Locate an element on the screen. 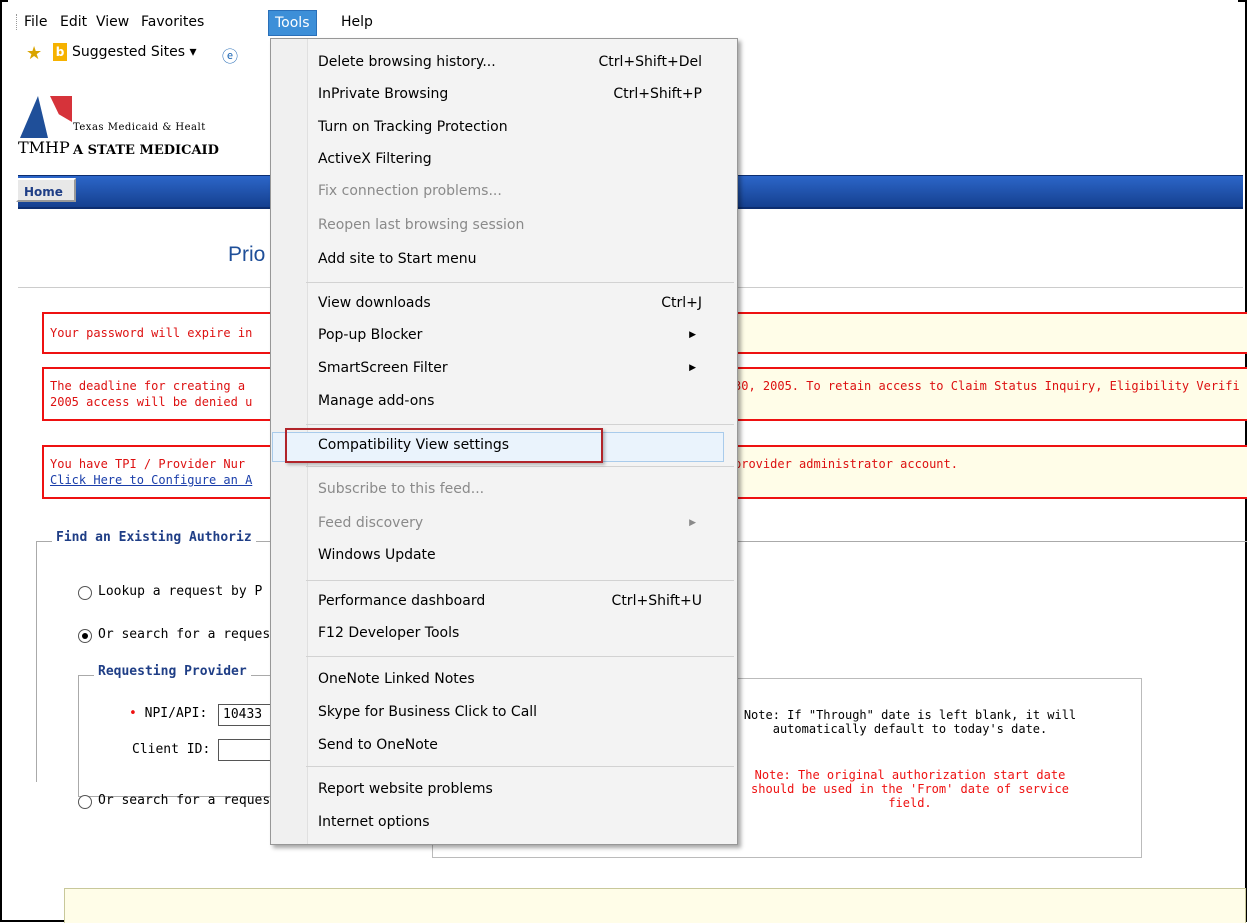 This screenshot has width=1247, height=923. tools-menu-item-send-to-onenote: Send to OneNote is located at coordinates (518, 745).